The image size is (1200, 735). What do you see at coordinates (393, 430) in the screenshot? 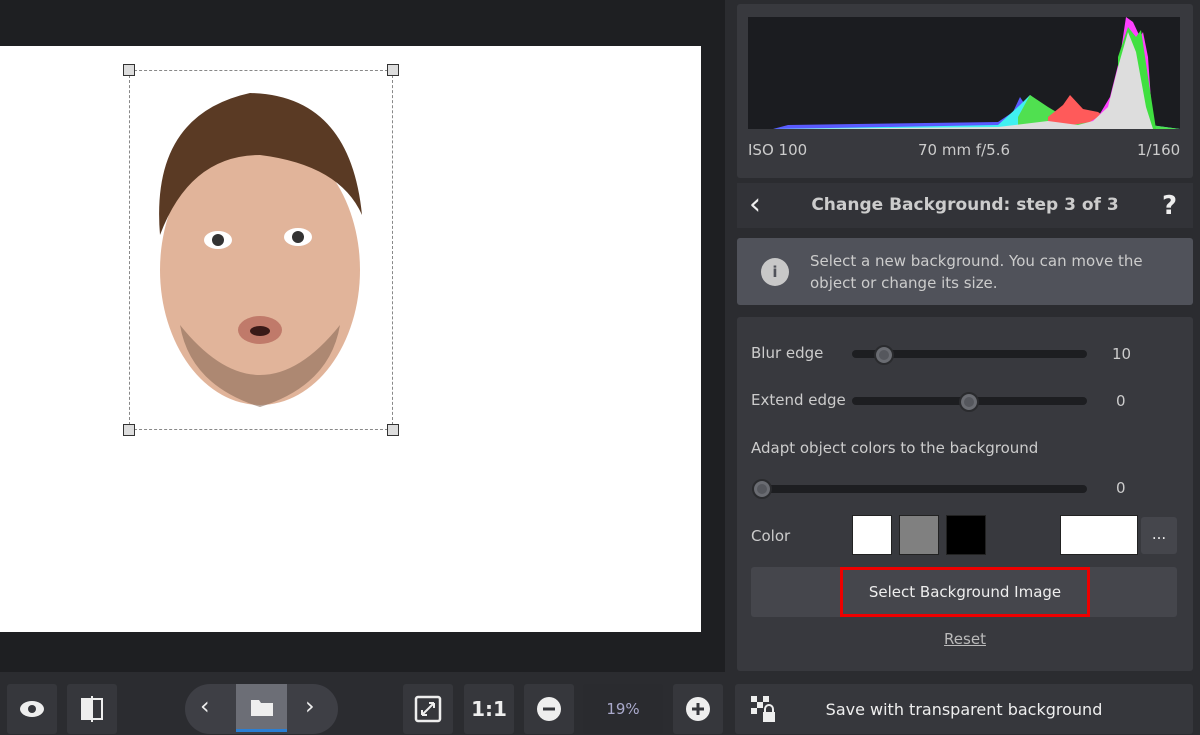
I see `resize-handle-br` at bounding box center [393, 430].